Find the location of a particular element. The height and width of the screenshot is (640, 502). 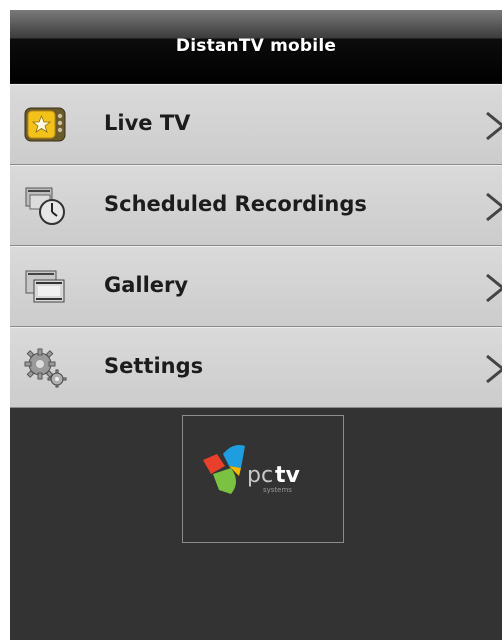

menu-item-settings: Settings is located at coordinates (256, 367).